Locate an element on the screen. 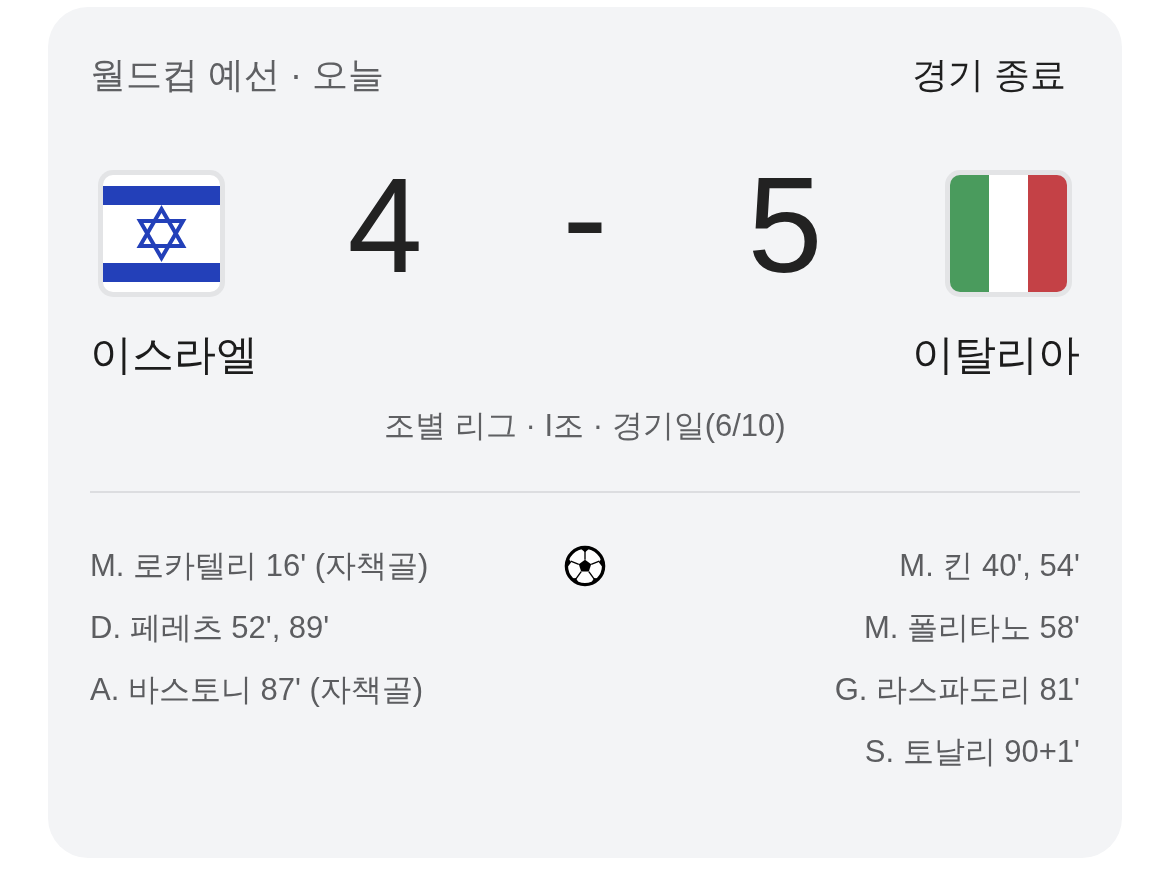 The image size is (1170, 870). round-info: 조별 리그 · I조 · 경기일(6/10) is located at coordinates (585, 426).